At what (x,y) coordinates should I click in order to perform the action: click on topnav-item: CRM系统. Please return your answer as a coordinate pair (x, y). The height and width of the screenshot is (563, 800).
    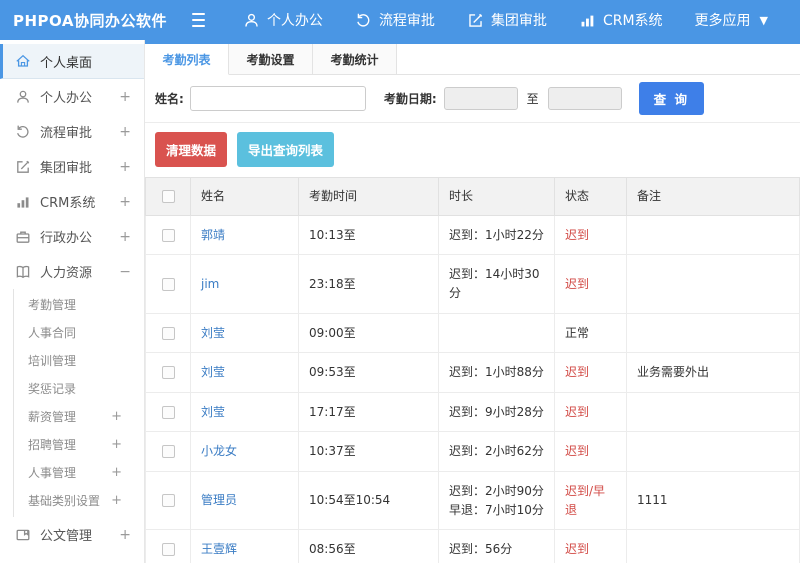
    Looking at the image, I should click on (621, 20).